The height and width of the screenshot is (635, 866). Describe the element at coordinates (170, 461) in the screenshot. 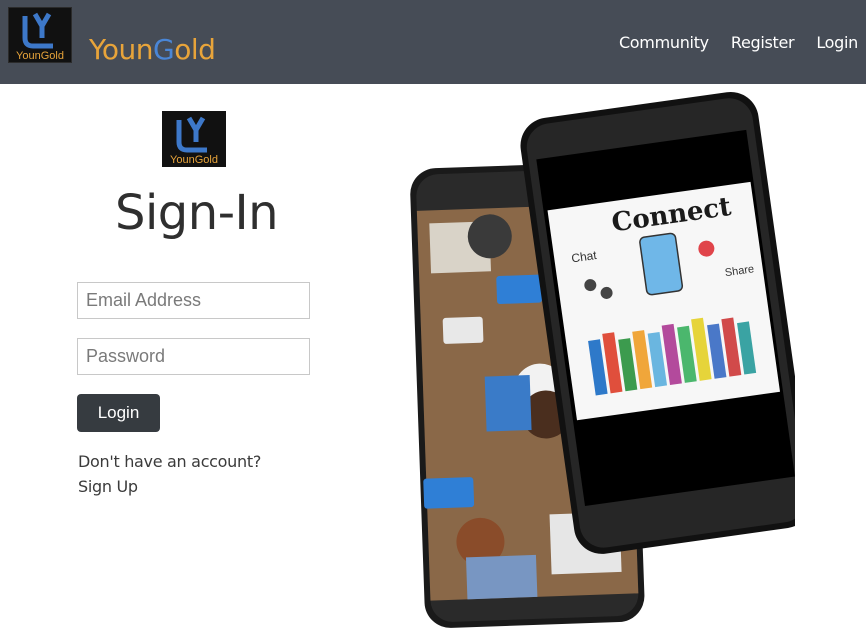

I see `signup-prompt: Don't have an account?` at that location.